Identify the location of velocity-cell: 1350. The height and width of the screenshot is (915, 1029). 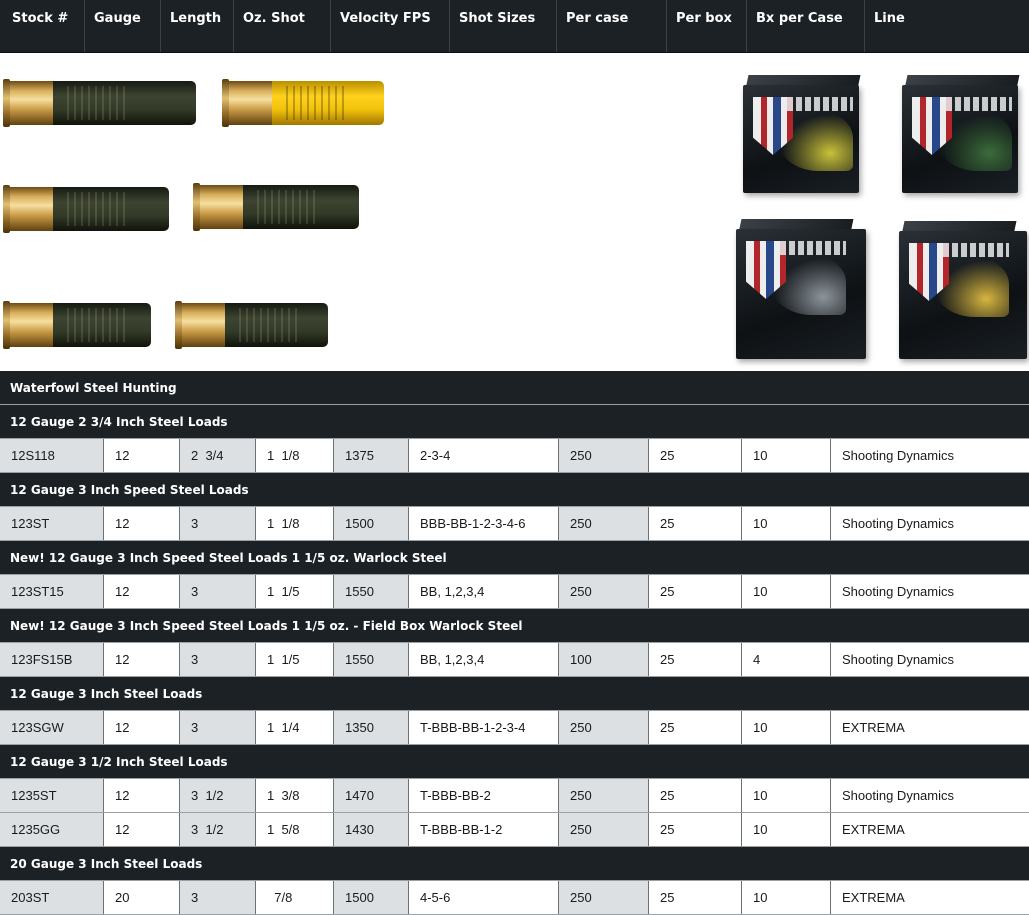
(371, 727).